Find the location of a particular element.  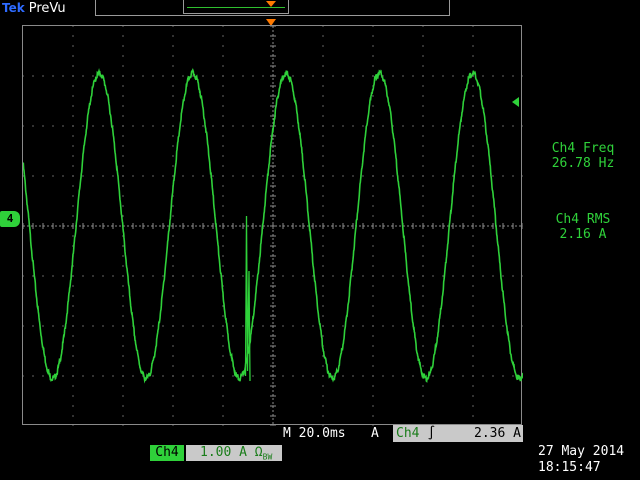

trigger-level-marker-icon is located at coordinates (515, 102).